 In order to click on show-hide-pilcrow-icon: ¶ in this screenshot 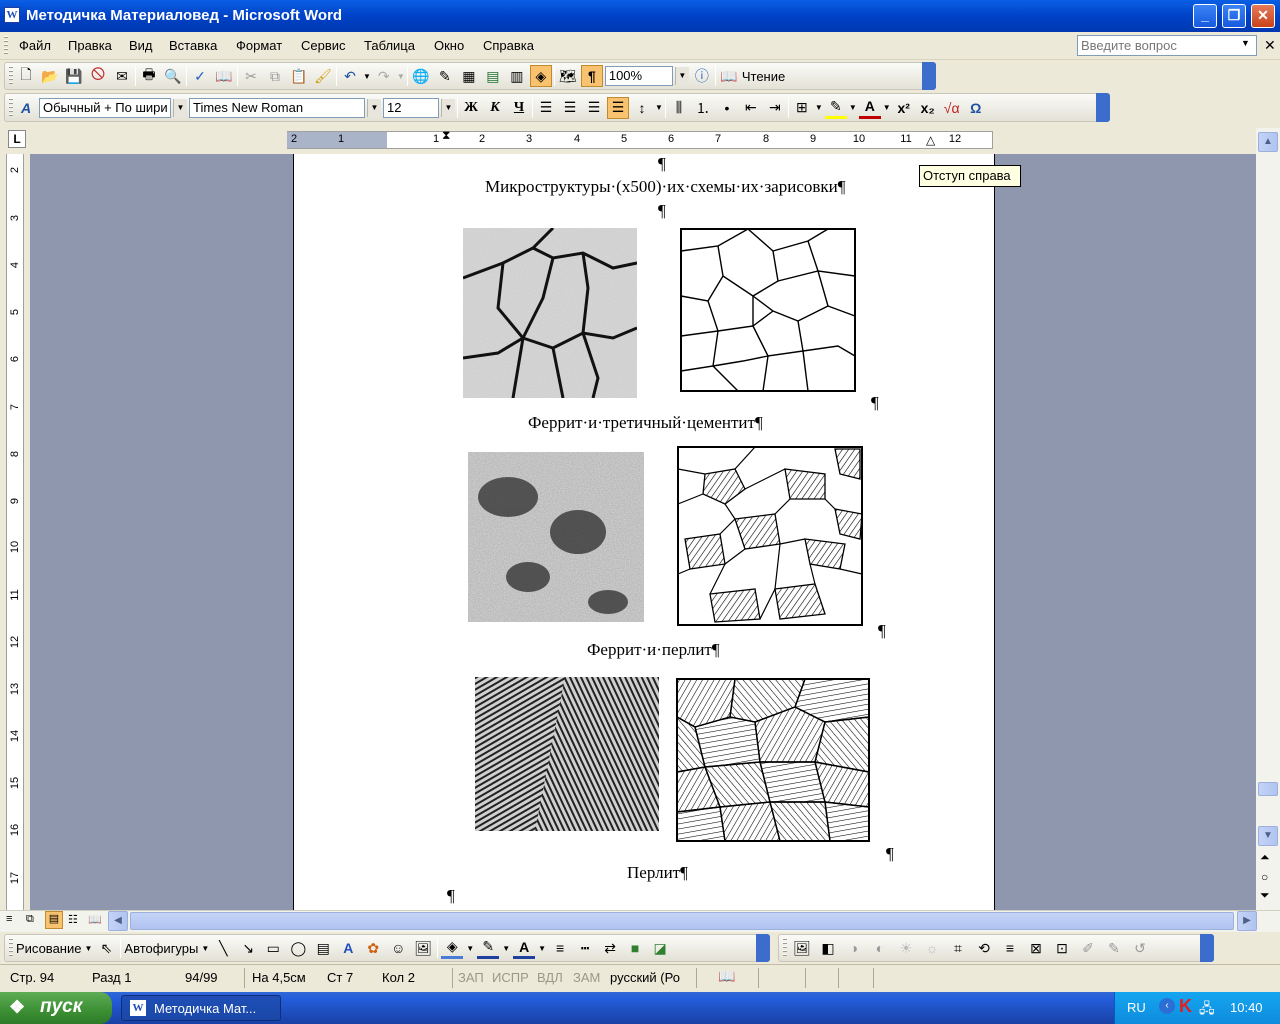, I will do `click(591, 76)`.